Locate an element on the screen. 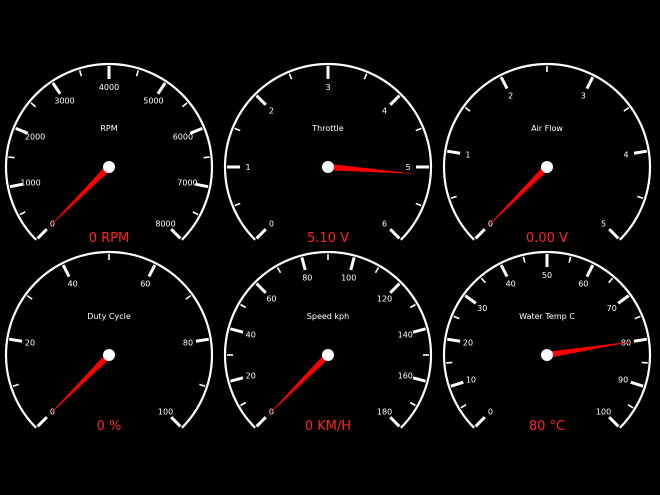 The image size is (660, 495). tick-label: 180 is located at coordinates (384, 412).